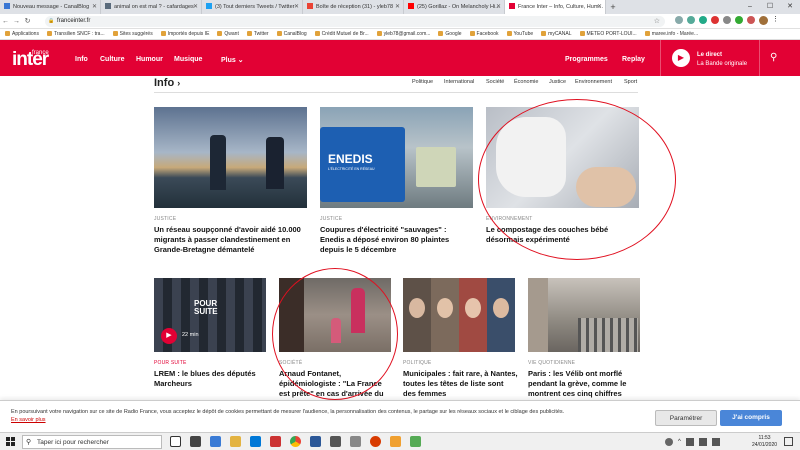 The width and height of the screenshot is (800, 450). What do you see at coordinates (27, 21) in the screenshot?
I see `reload-icon: ↻` at bounding box center [27, 21].